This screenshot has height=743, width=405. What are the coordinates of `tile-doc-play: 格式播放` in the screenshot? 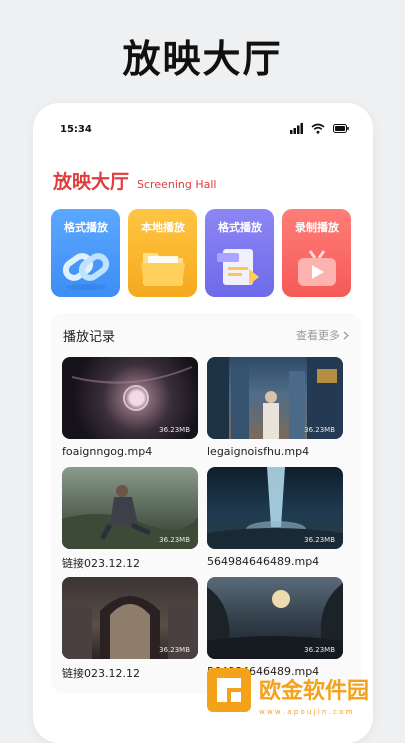 It's located at (239, 253).